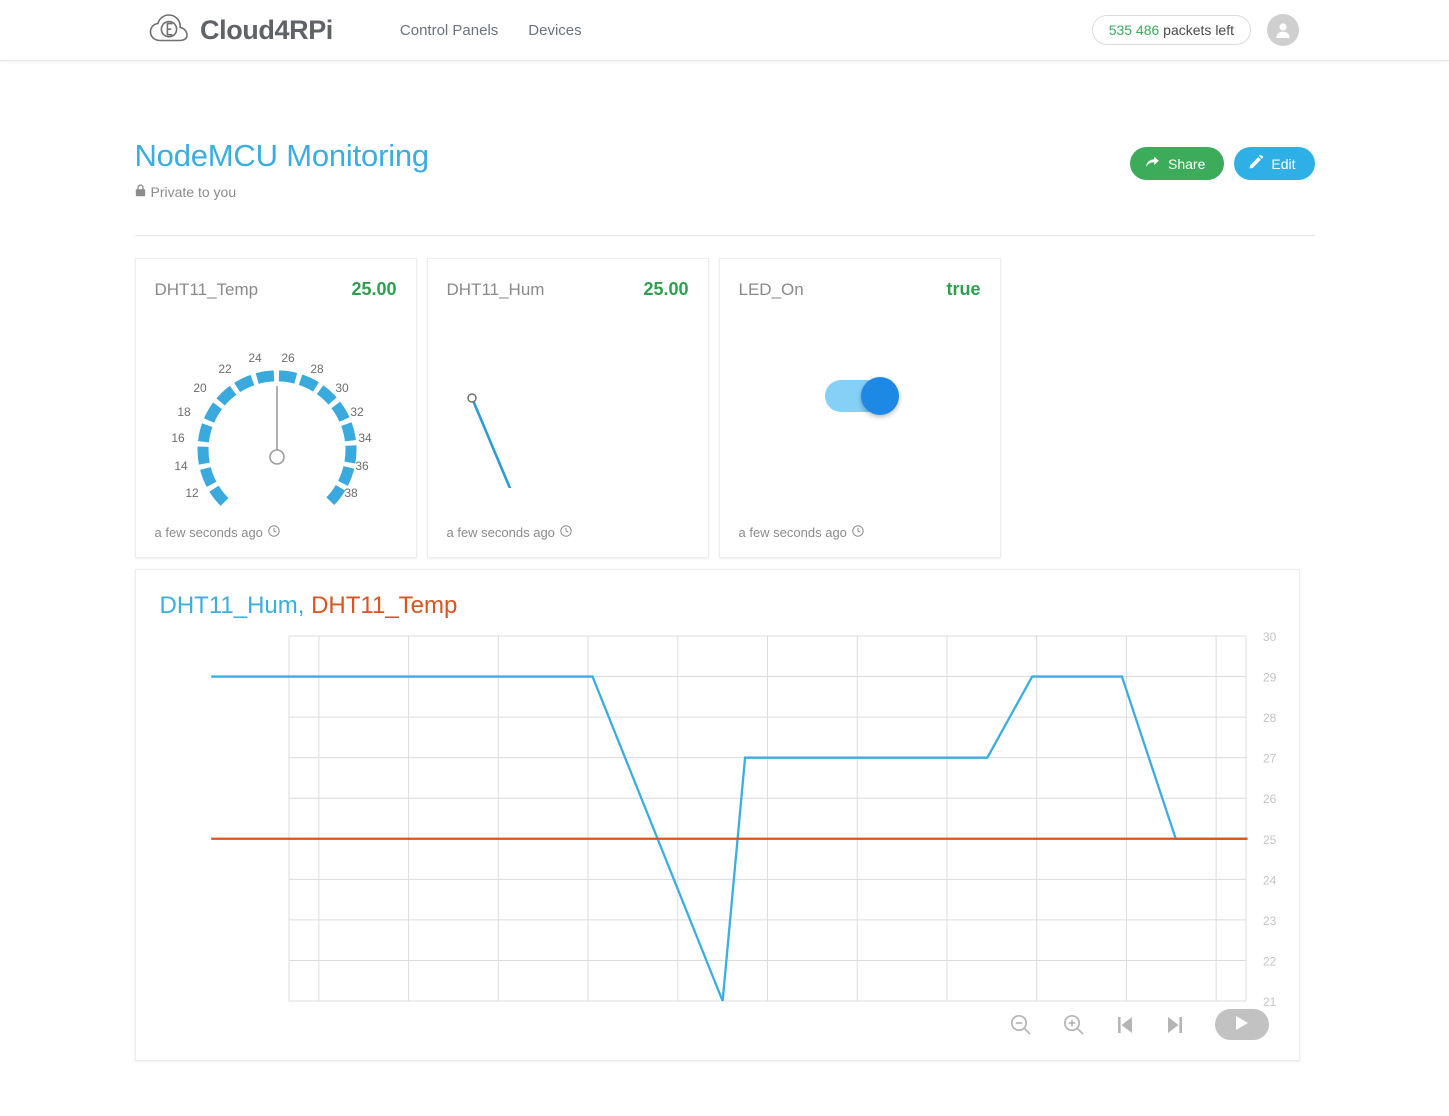 Image resolution: width=1449 pixels, height=1116 pixels. I want to click on skip-back-icon, so click(1125, 1025).